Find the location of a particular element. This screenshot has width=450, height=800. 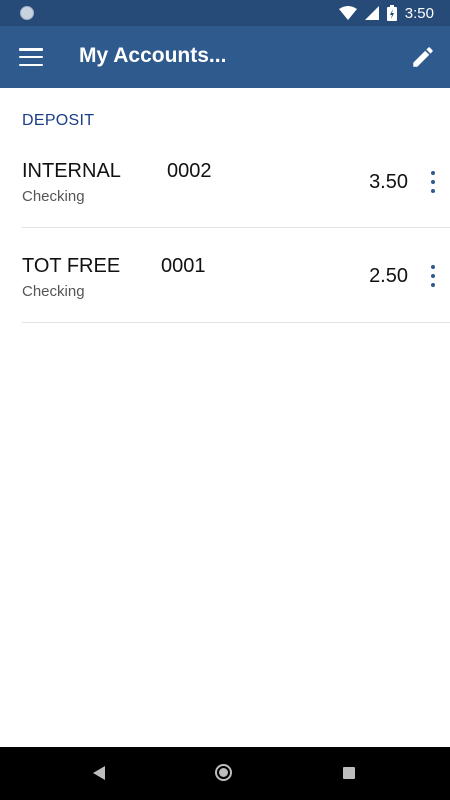

account-row: TOT FREE 0001 Checking 2.50 is located at coordinates (236, 276).